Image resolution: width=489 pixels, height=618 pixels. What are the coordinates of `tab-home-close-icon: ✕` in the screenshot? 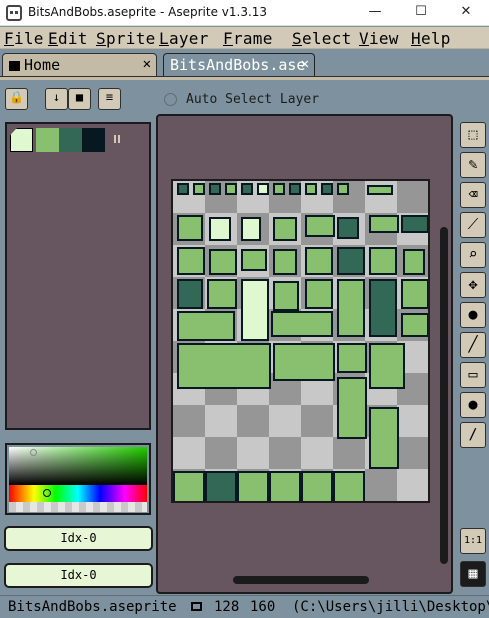 It's located at (147, 64).